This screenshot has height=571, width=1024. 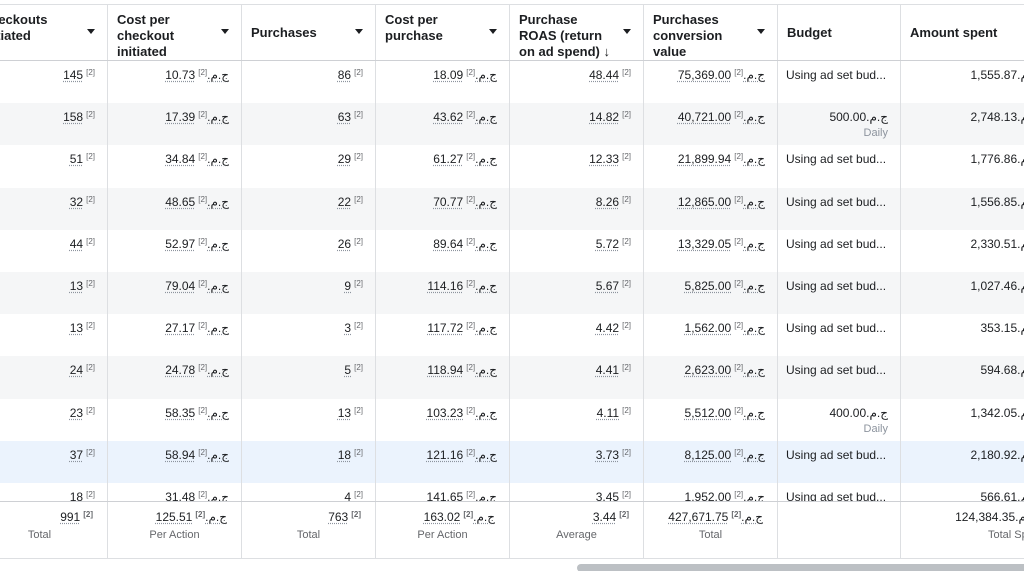 What do you see at coordinates (858, 117) in the screenshot?
I see `cell-value: 500.00ج.م.‏` at bounding box center [858, 117].